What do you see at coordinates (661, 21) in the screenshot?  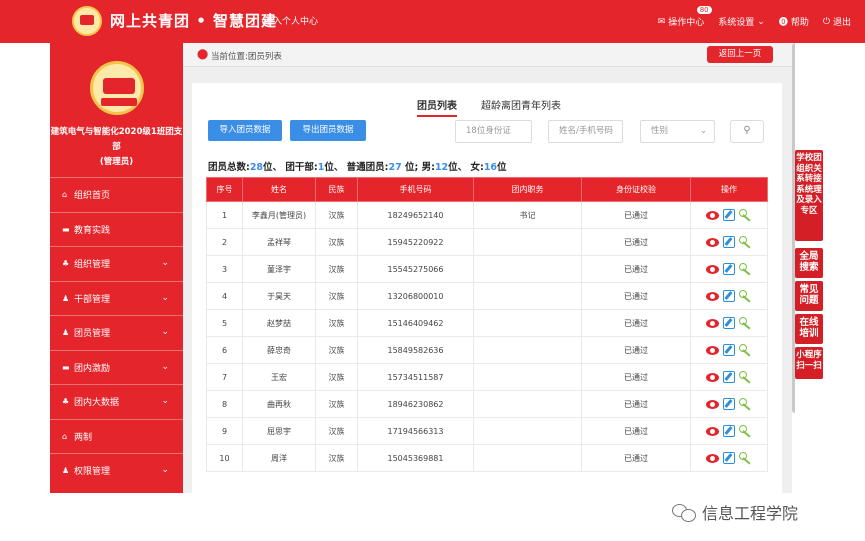 I see `mail-icon: ✉` at bounding box center [661, 21].